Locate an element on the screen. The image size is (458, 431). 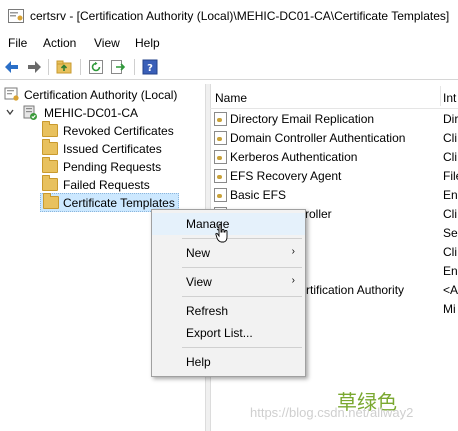
hand-cursor-icon is located at coordinates (221, 233).